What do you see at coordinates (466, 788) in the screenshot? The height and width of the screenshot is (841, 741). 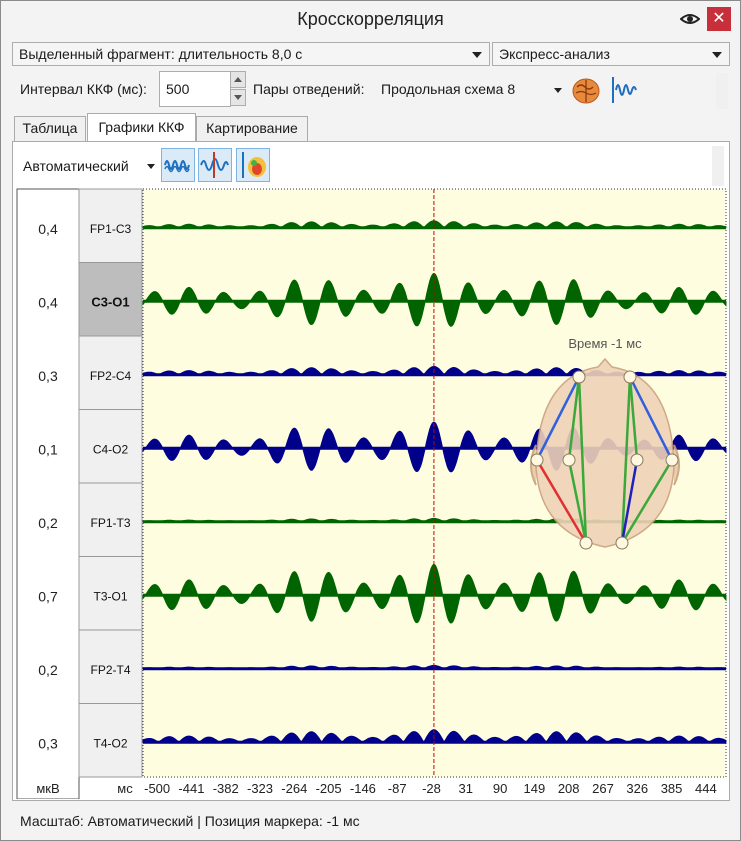 I see `x-tick-label: 31` at bounding box center [466, 788].